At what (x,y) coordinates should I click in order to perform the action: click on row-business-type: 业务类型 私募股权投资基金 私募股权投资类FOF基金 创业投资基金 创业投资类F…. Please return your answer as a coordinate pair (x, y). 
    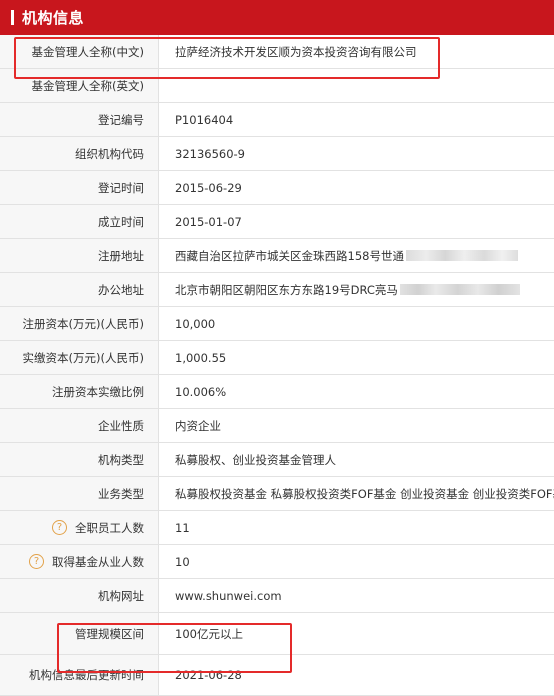
    Looking at the image, I should click on (277, 494).